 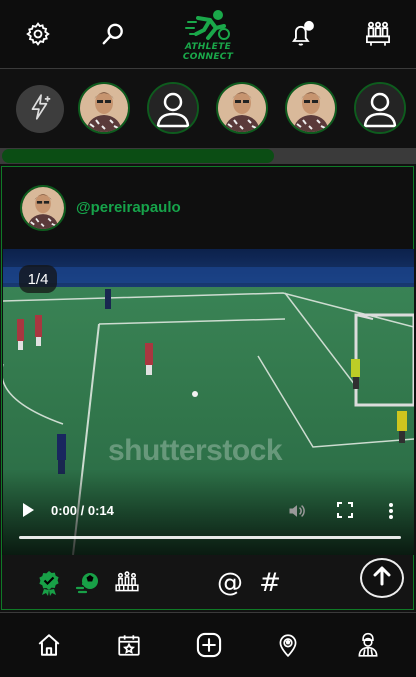 I want to click on brand-name: ATHLETE CONNECT, so click(x=208, y=52).